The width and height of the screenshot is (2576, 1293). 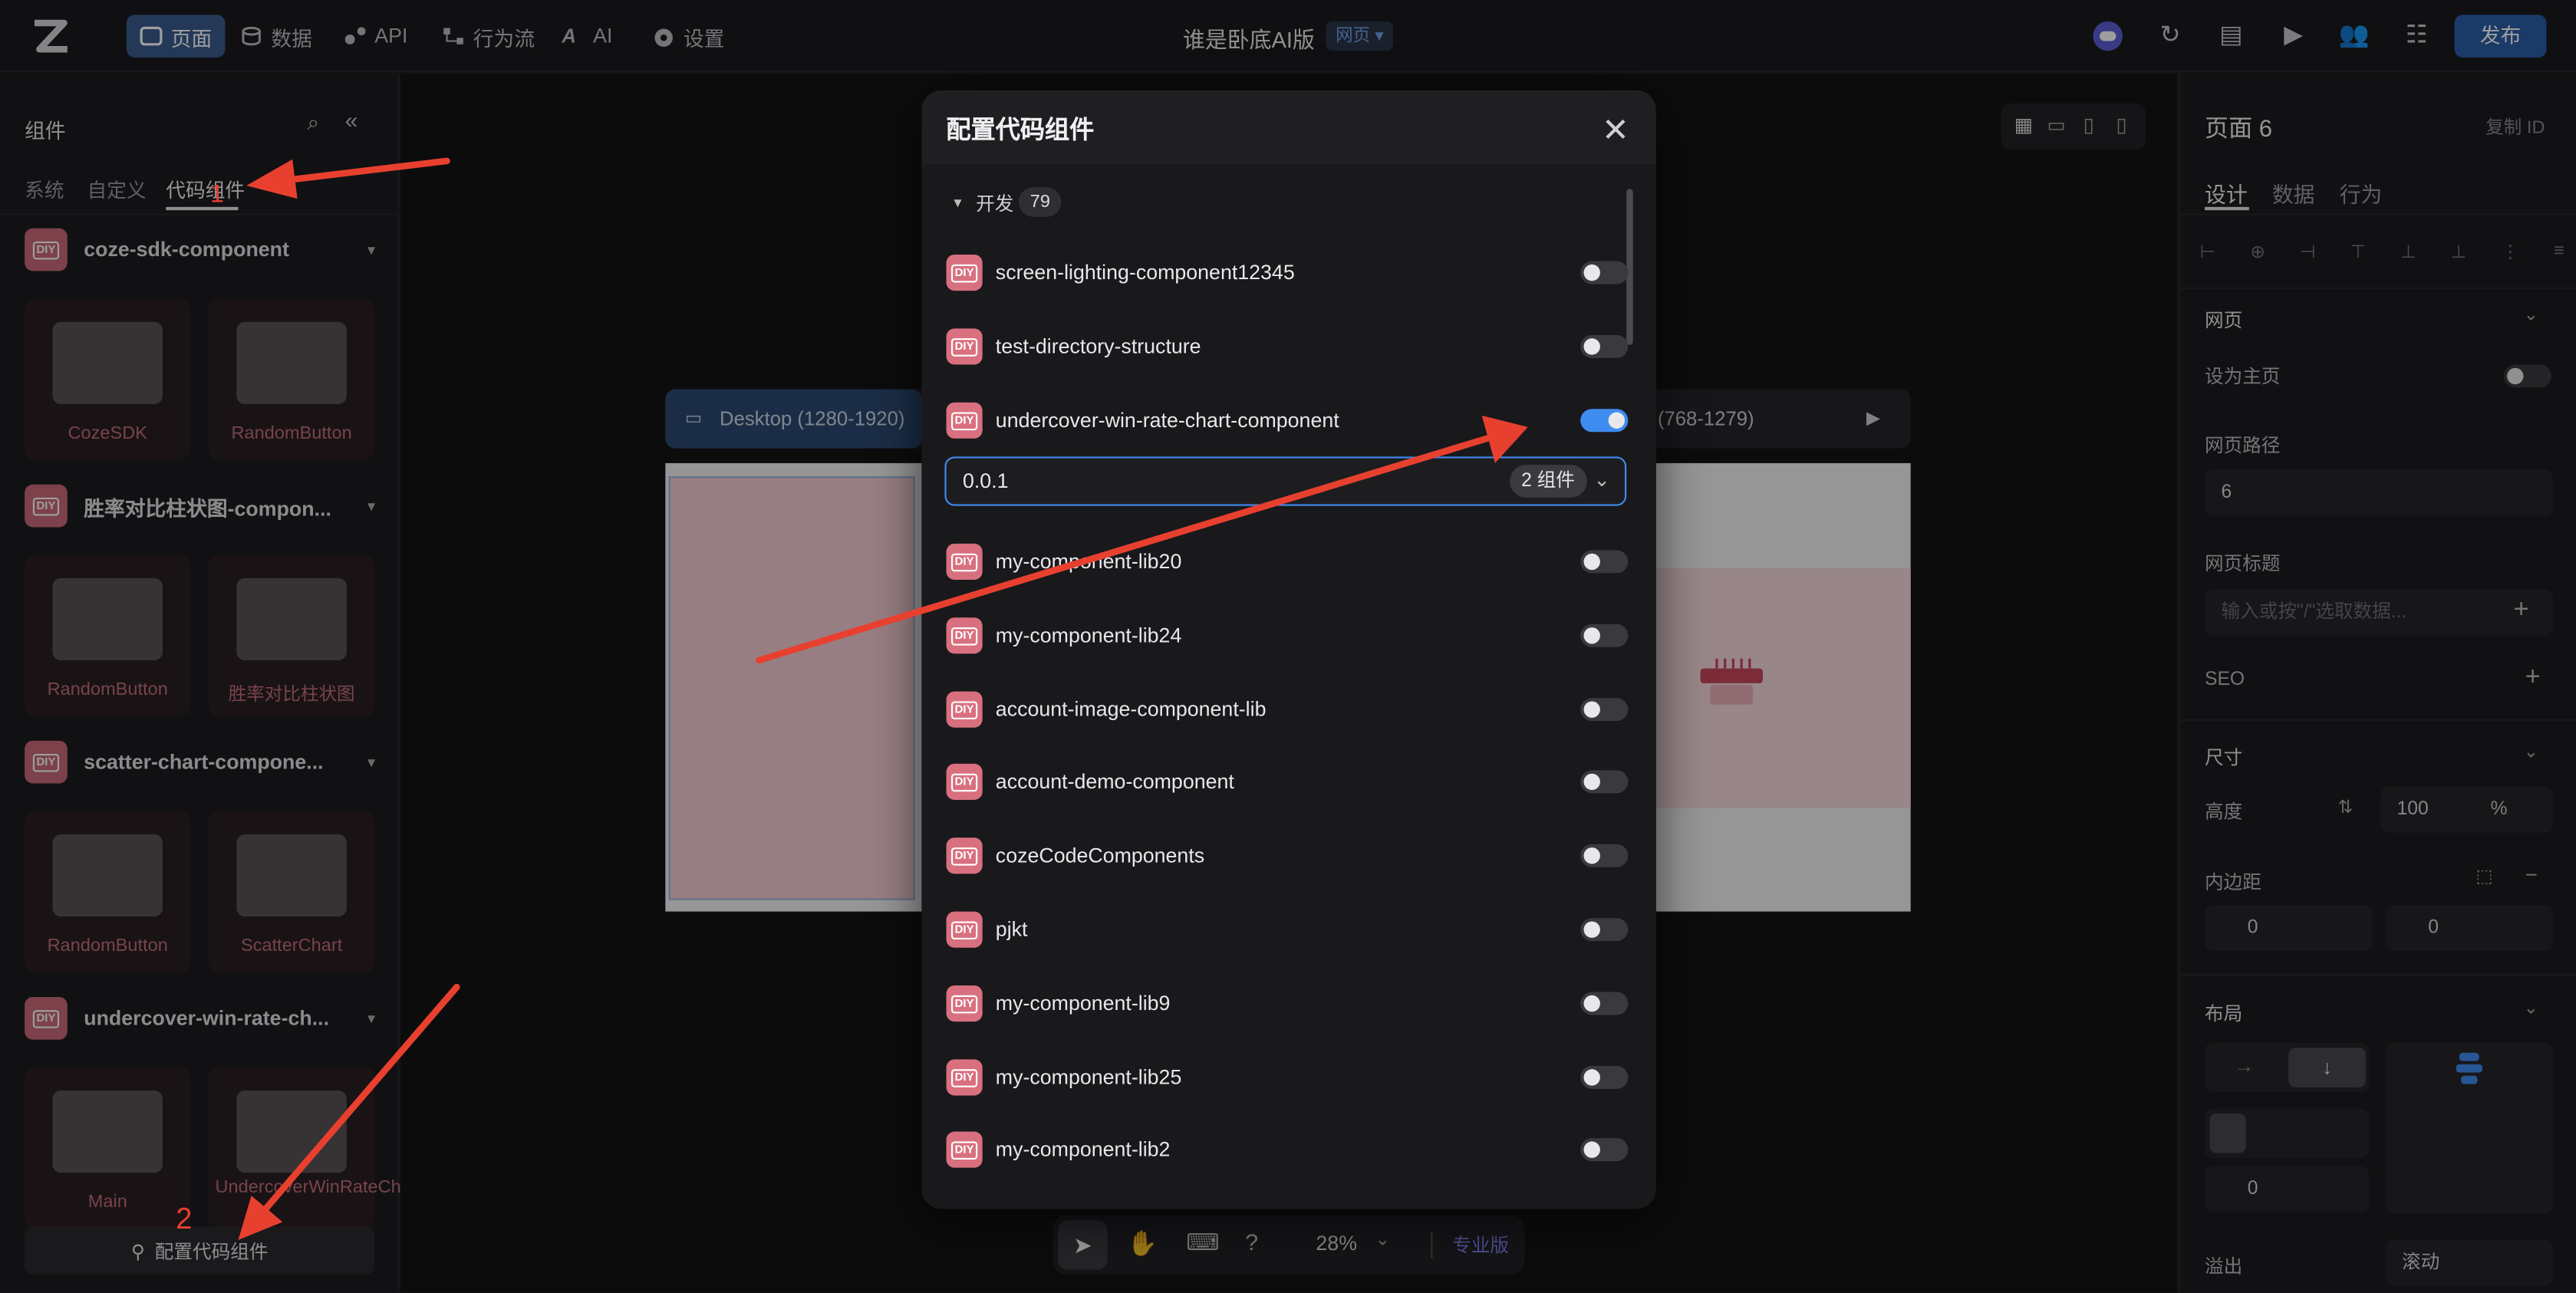 I want to click on arrow-2-head, so click(x=260, y=1218).